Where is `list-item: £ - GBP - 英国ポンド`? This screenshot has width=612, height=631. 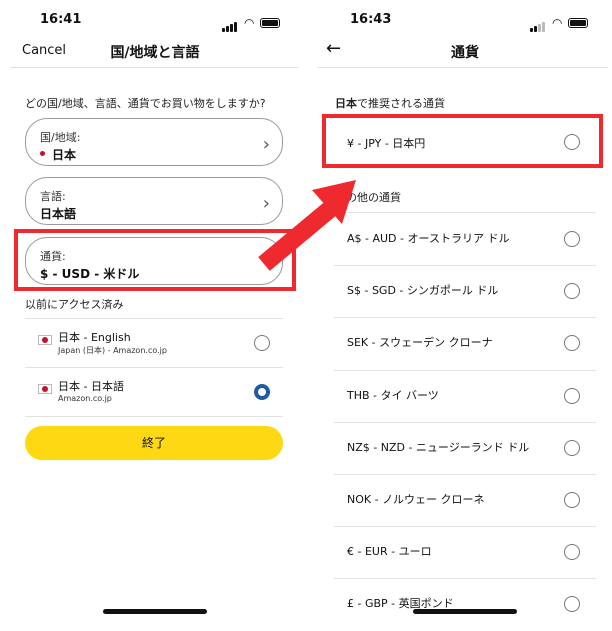
list-item: £ - GBP - 英国ポンド is located at coordinates (465, 604).